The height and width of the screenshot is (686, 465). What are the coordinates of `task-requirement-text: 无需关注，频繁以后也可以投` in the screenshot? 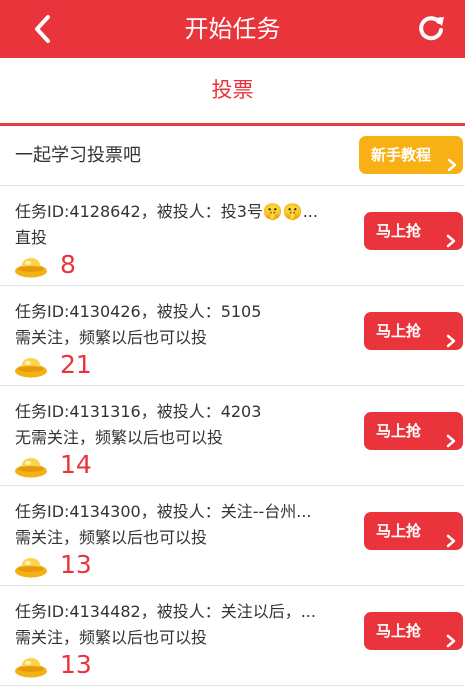 It's located at (119, 437).